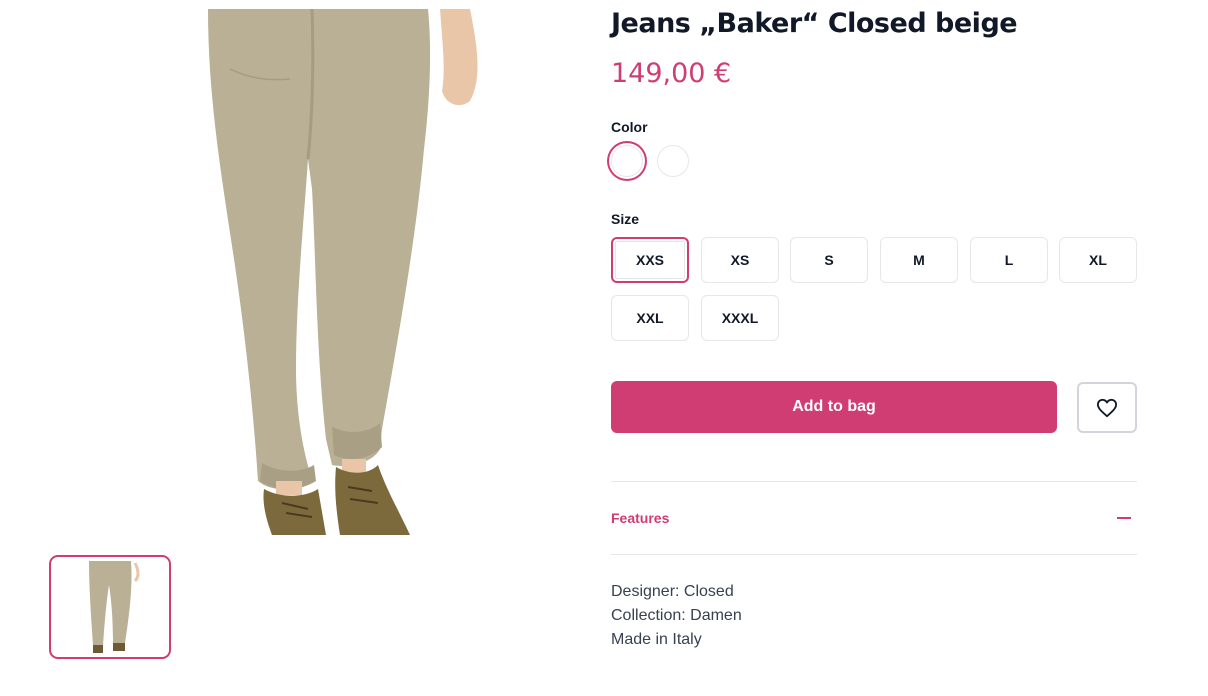  I want to click on size-option-xxl: XXL, so click(650, 318).